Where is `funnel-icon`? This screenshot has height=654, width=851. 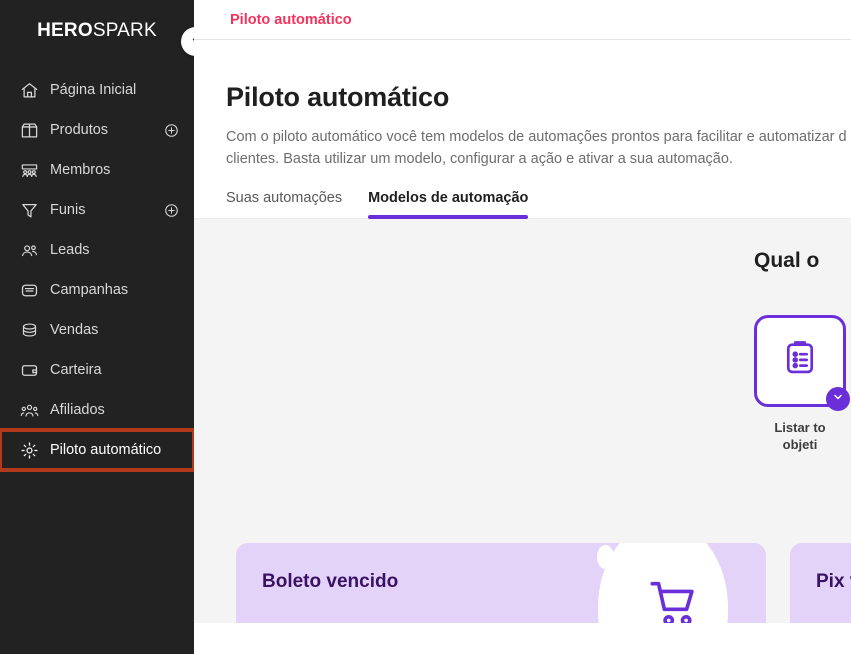 funnel-icon is located at coordinates (29, 210).